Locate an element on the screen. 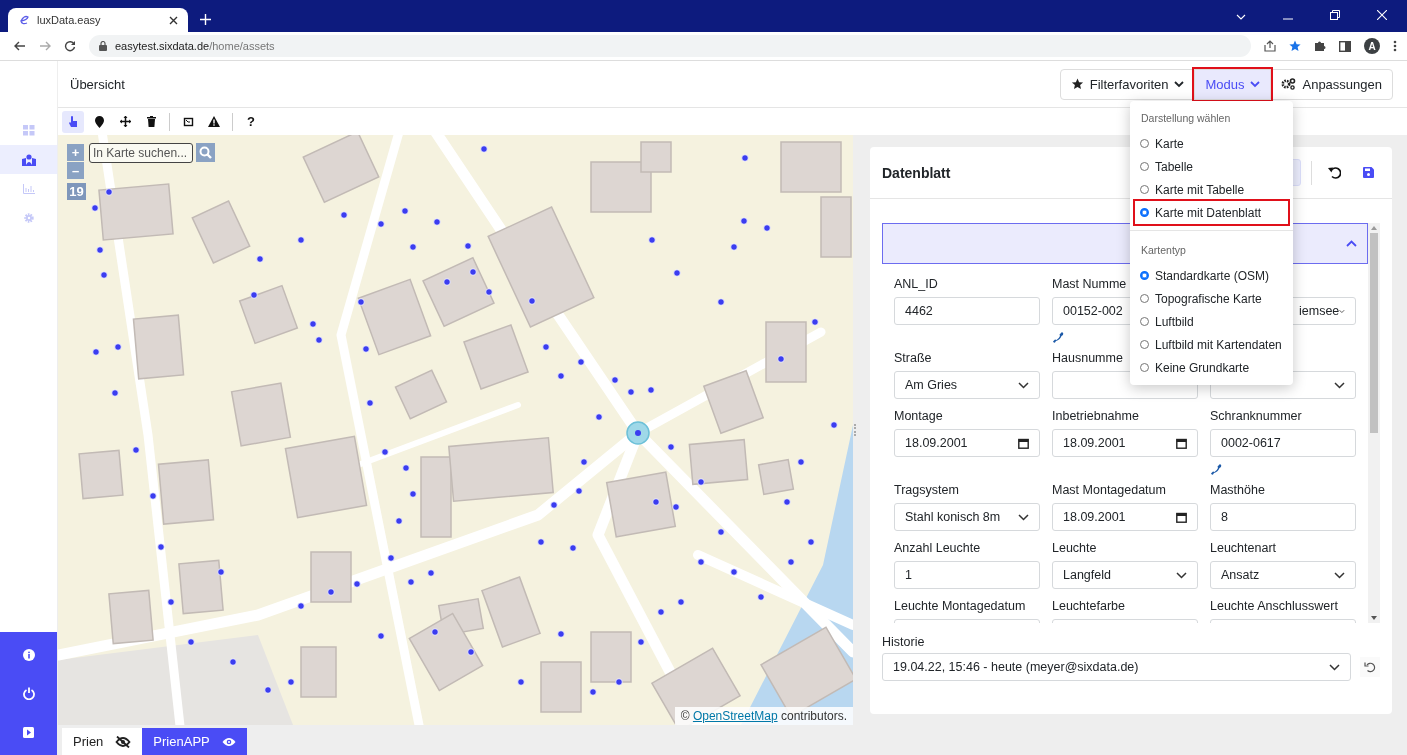 Image resolution: width=1407 pixels, height=755 pixels. field-label: Leuchte Anschlusswert is located at coordinates (1274, 606).